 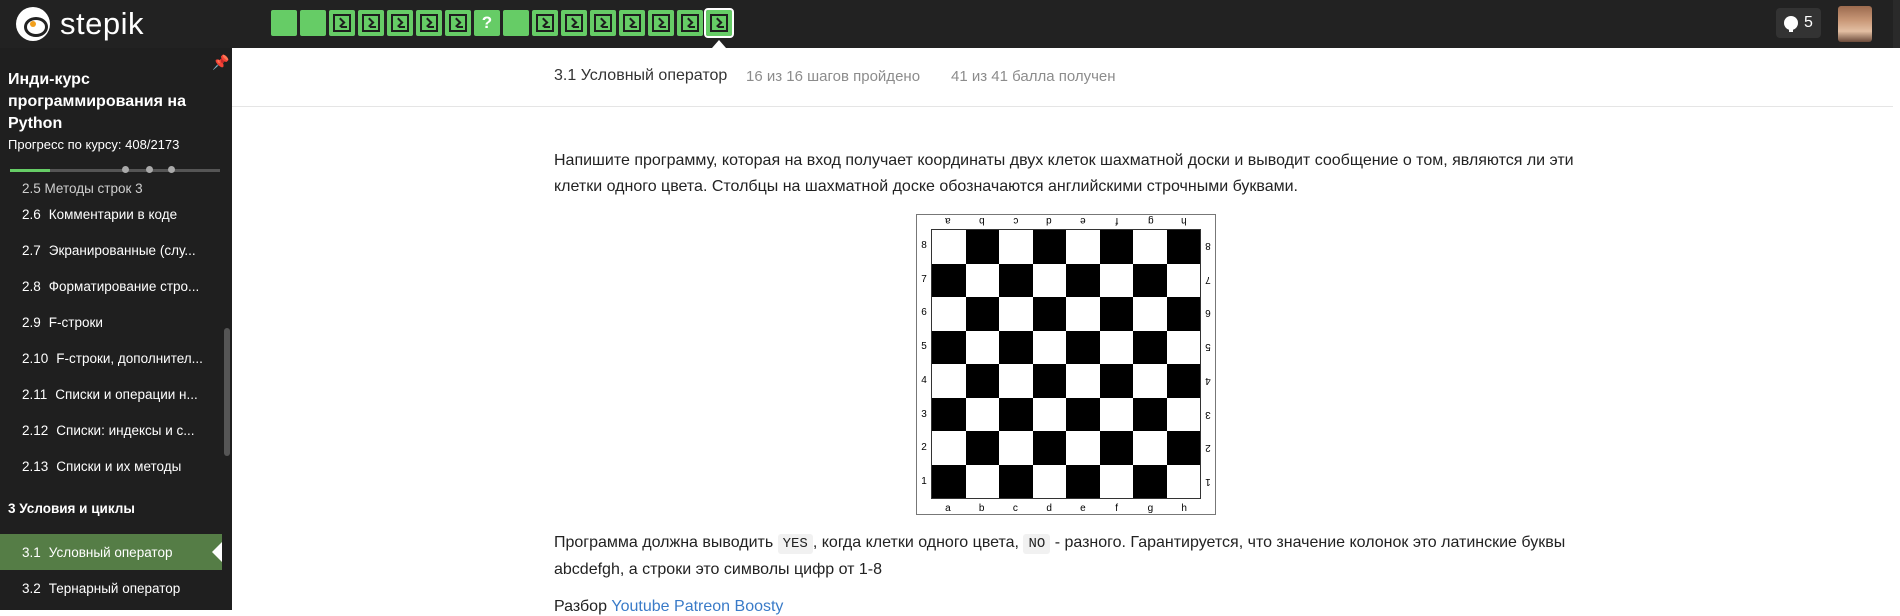 I want to click on chessboard-image: a a b b c c d d e e f f g g h h 8 8 7 7 6 6 5 5 4 4 3 3 2 2 1 1, so click(x=1066, y=364).